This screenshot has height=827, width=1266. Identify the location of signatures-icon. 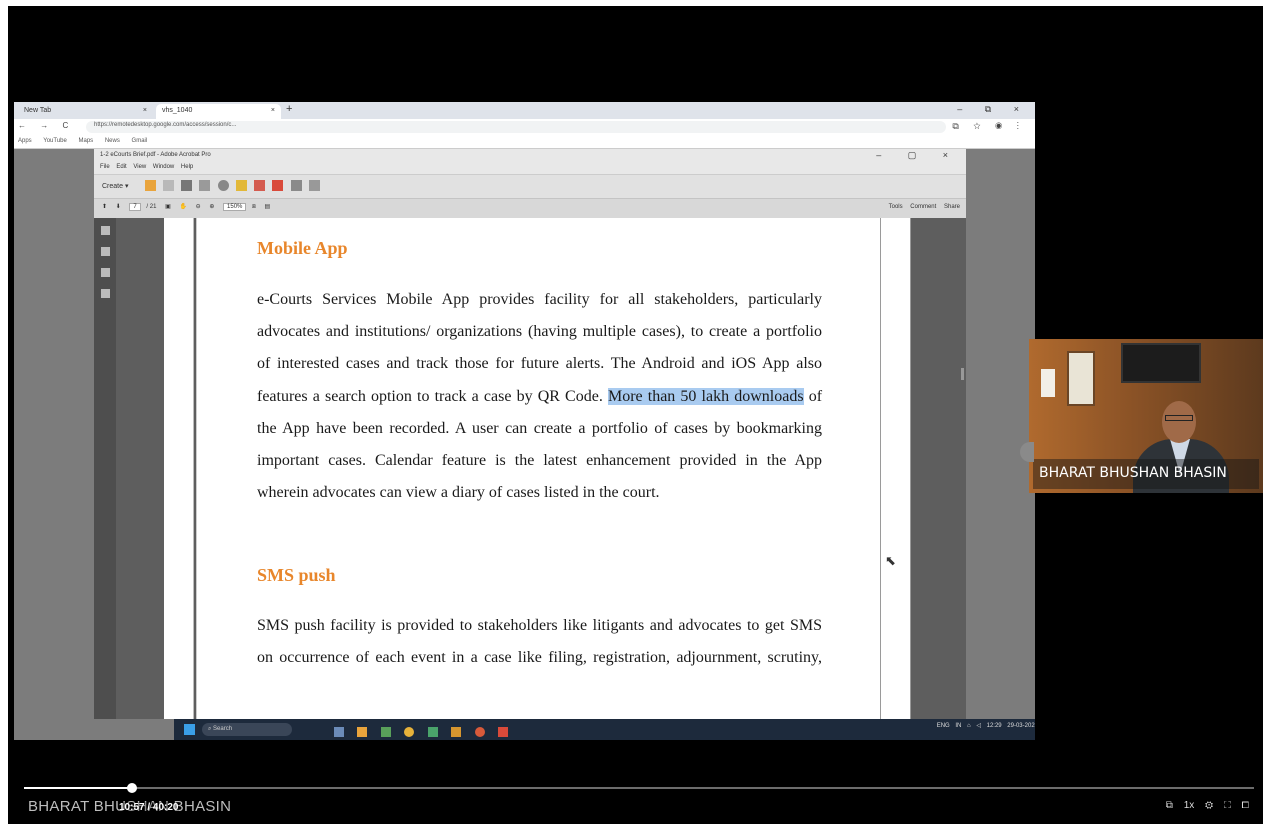
(105, 293).